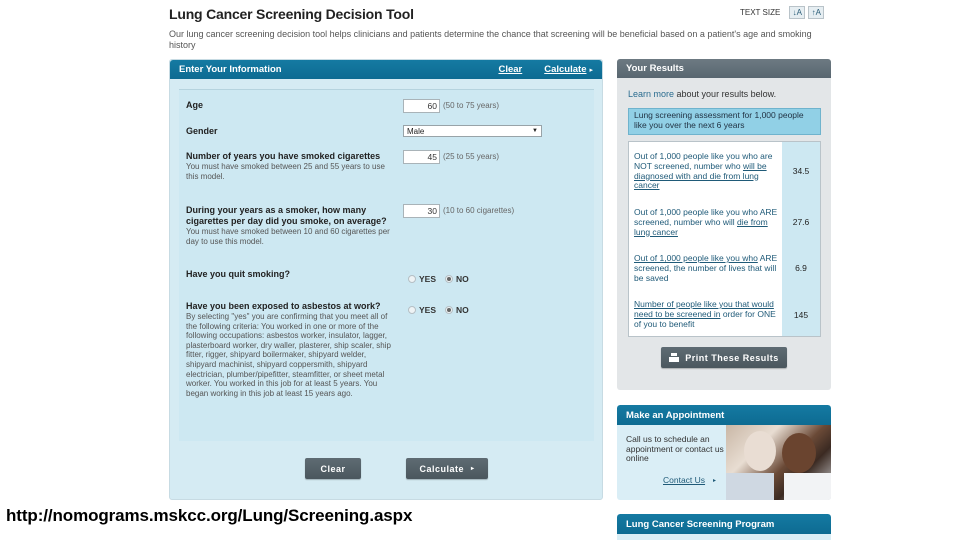  I want to click on result-link: Out of 1,000 people like you who, so click(696, 258).